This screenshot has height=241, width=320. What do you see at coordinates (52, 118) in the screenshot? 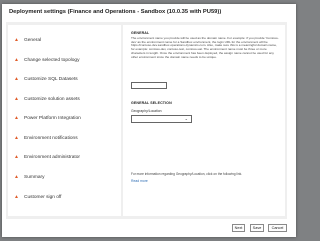
I see `sidebar-item-label: Power Platform Integration` at bounding box center [52, 118].